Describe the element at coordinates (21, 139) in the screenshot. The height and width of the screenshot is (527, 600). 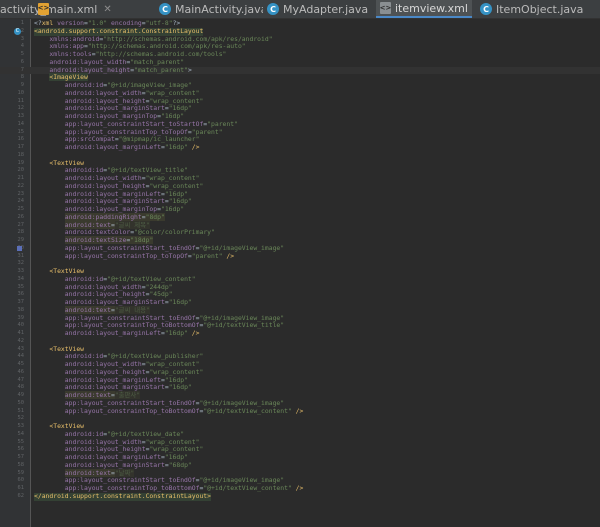
I see `line-number: 16` at that location.